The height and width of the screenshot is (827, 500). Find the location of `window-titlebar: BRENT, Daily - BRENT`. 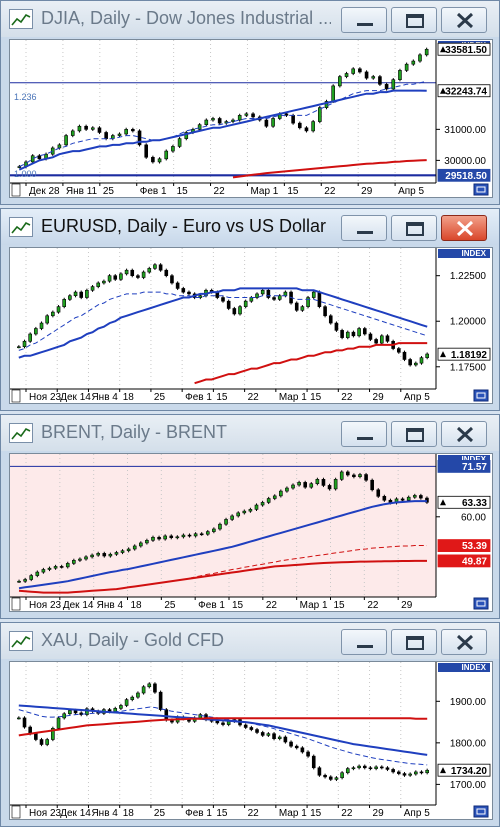

window-titlebar: BRENT, Daily - BRENT is located at coordinates (250, 433).